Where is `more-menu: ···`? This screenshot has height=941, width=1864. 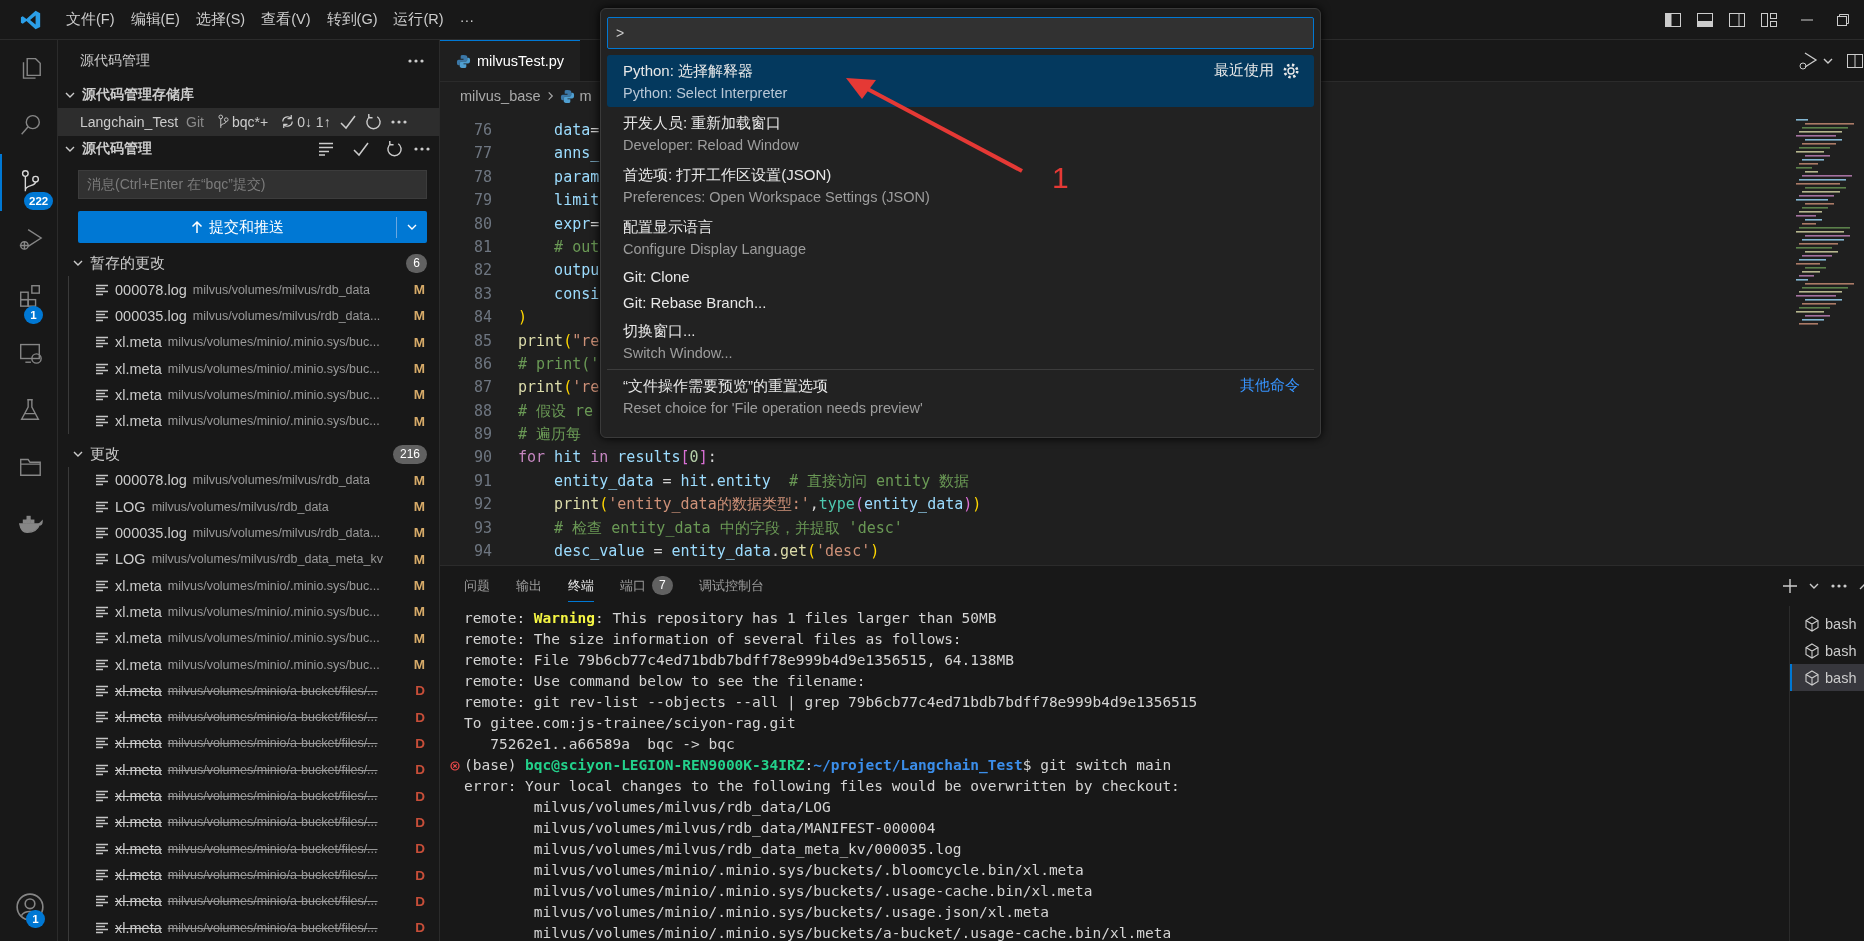
more-menu: ··· is located at coordinates (467, 19).